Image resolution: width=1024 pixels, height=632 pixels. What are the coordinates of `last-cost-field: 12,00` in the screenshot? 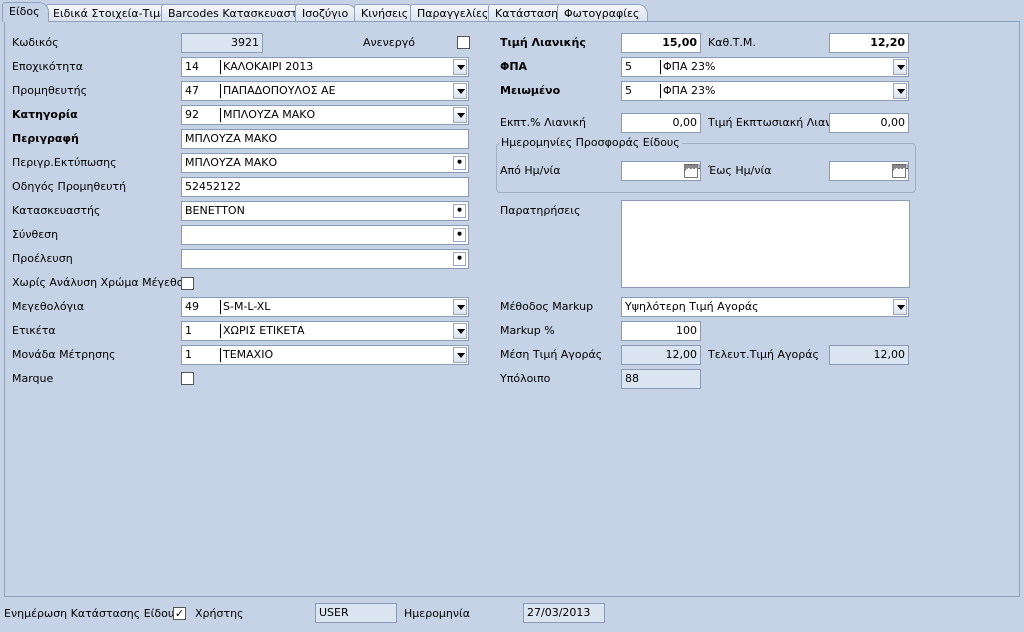 It's located at (869, 355).